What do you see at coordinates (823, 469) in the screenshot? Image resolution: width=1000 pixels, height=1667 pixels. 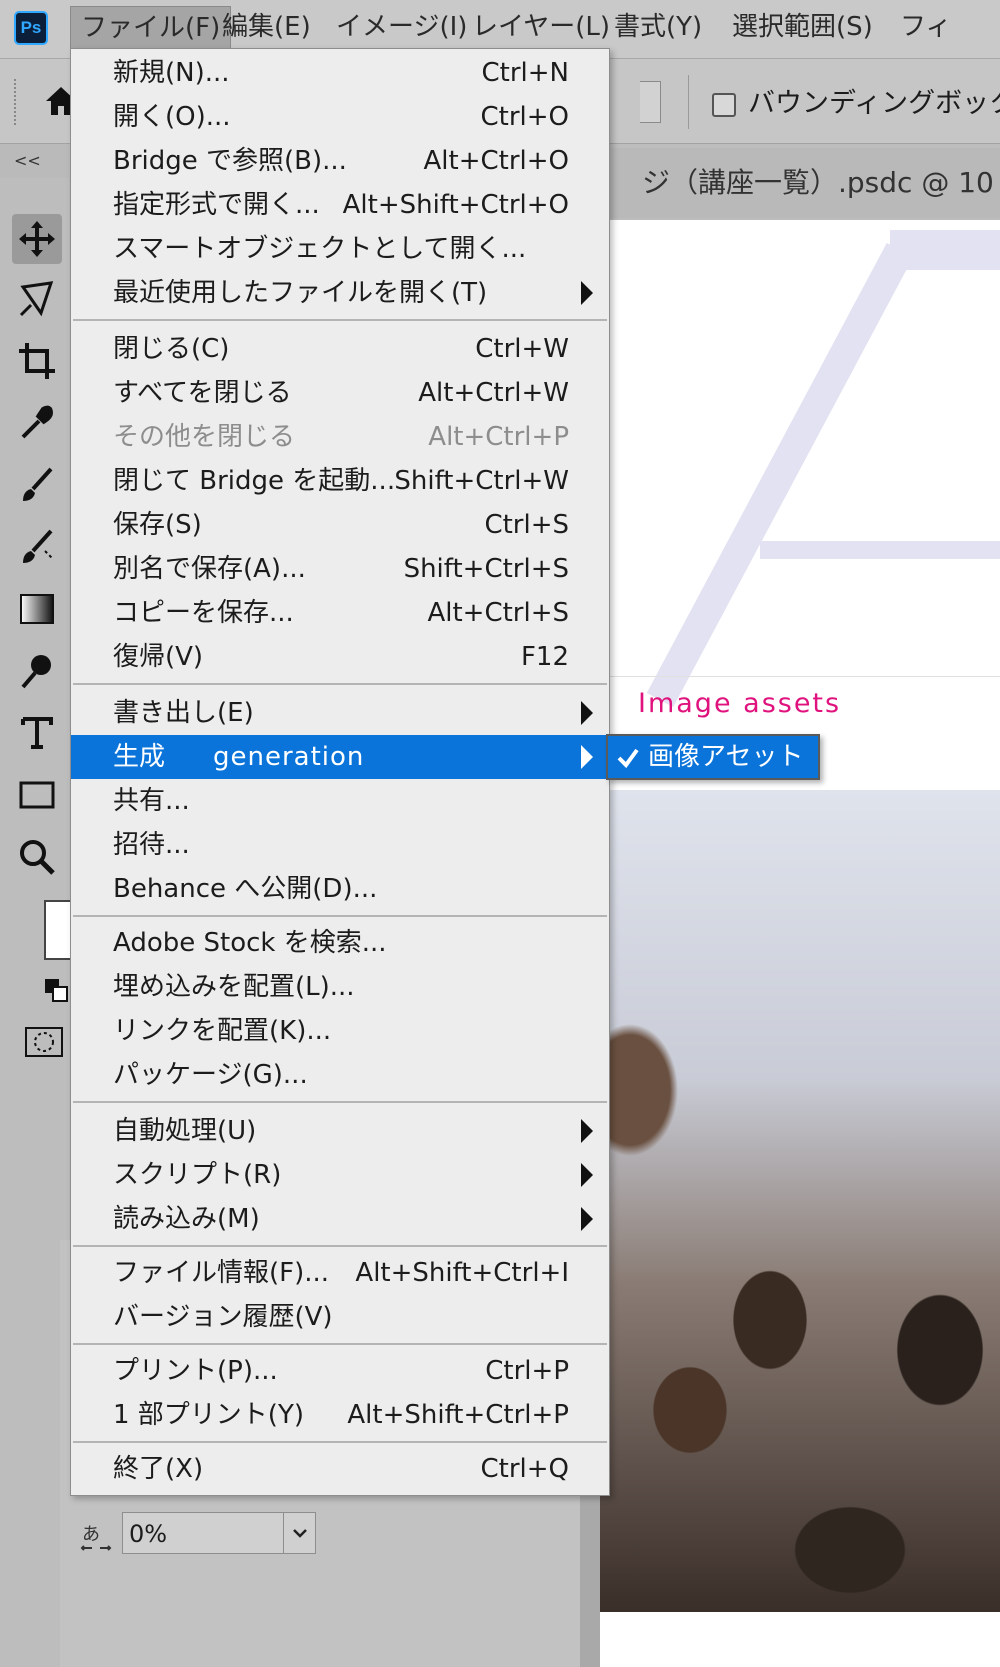 I see `letter-a-graphic` at bounding box center [823, 469].